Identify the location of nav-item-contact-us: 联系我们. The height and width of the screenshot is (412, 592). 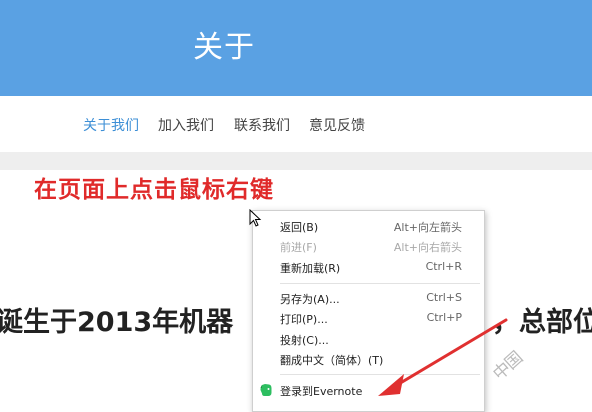
(262, 125).